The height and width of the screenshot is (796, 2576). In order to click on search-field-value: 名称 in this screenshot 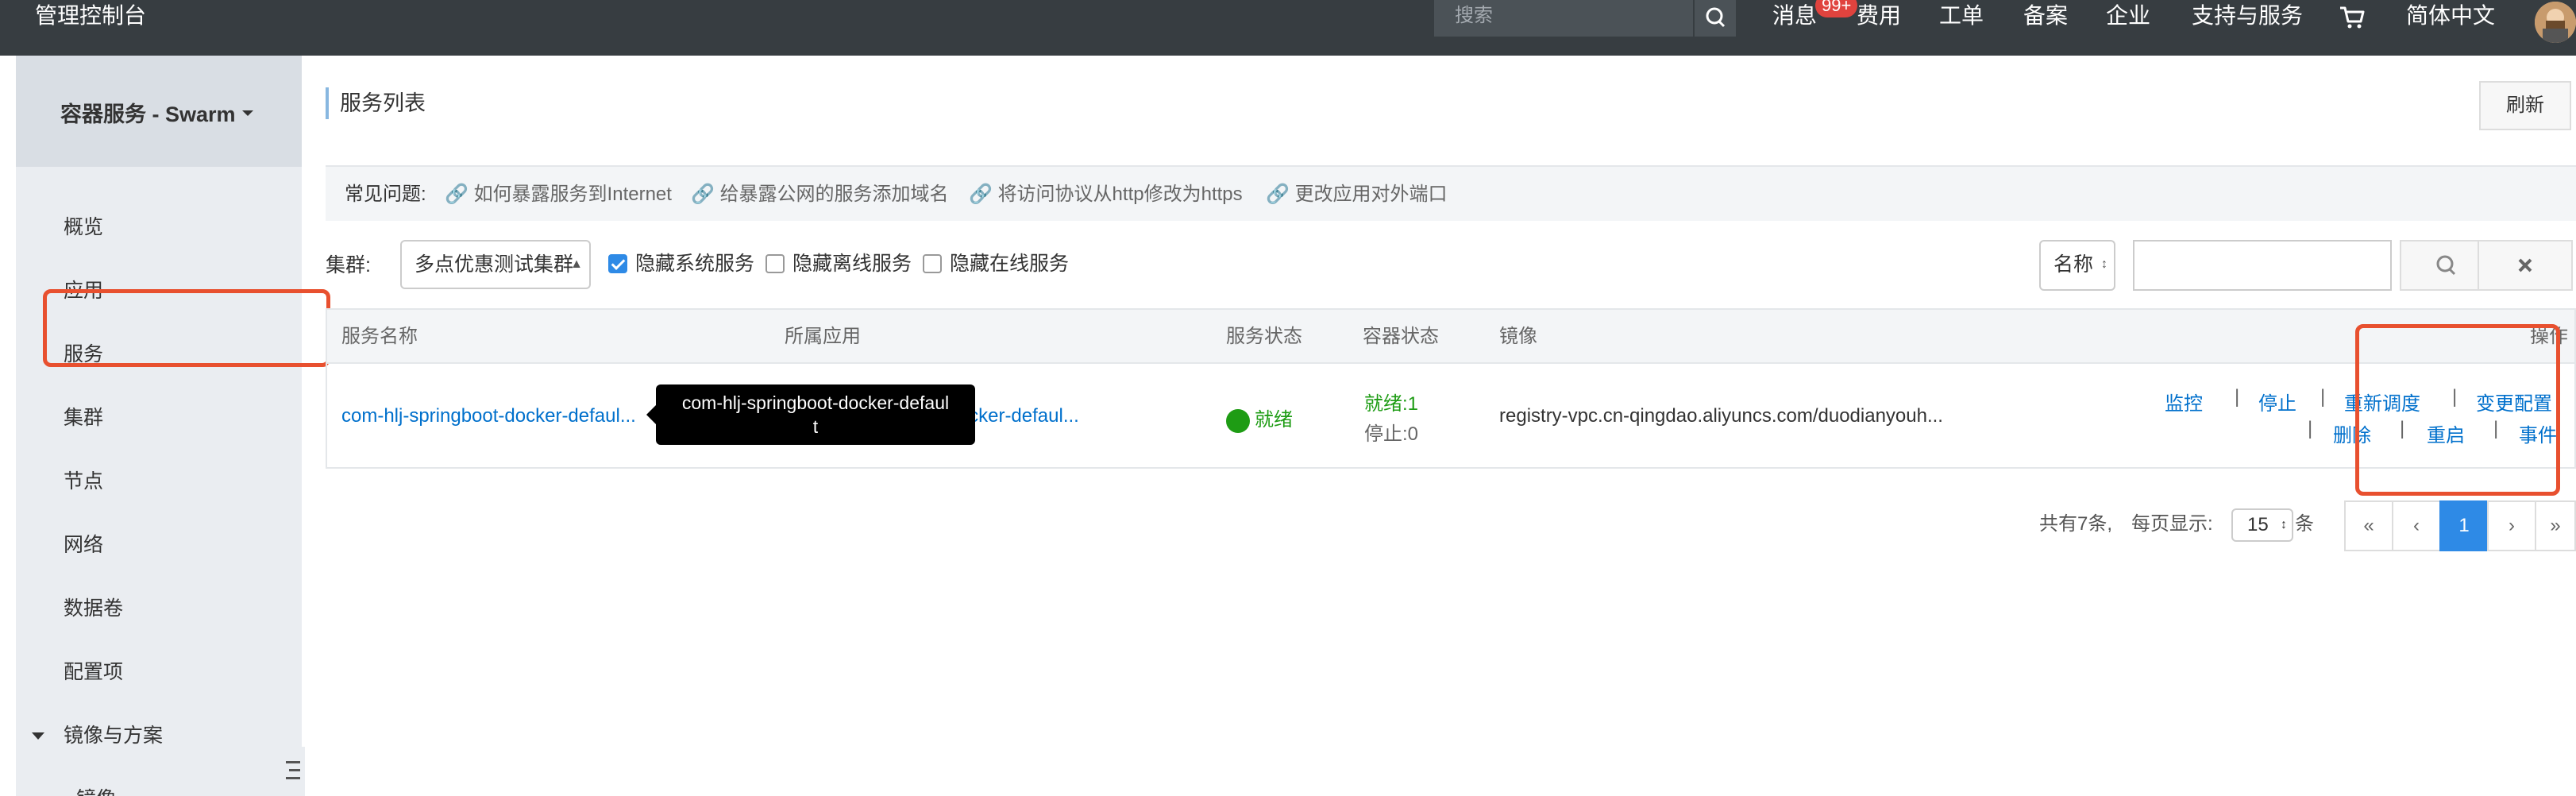, I will do `click(2073, 264)`.